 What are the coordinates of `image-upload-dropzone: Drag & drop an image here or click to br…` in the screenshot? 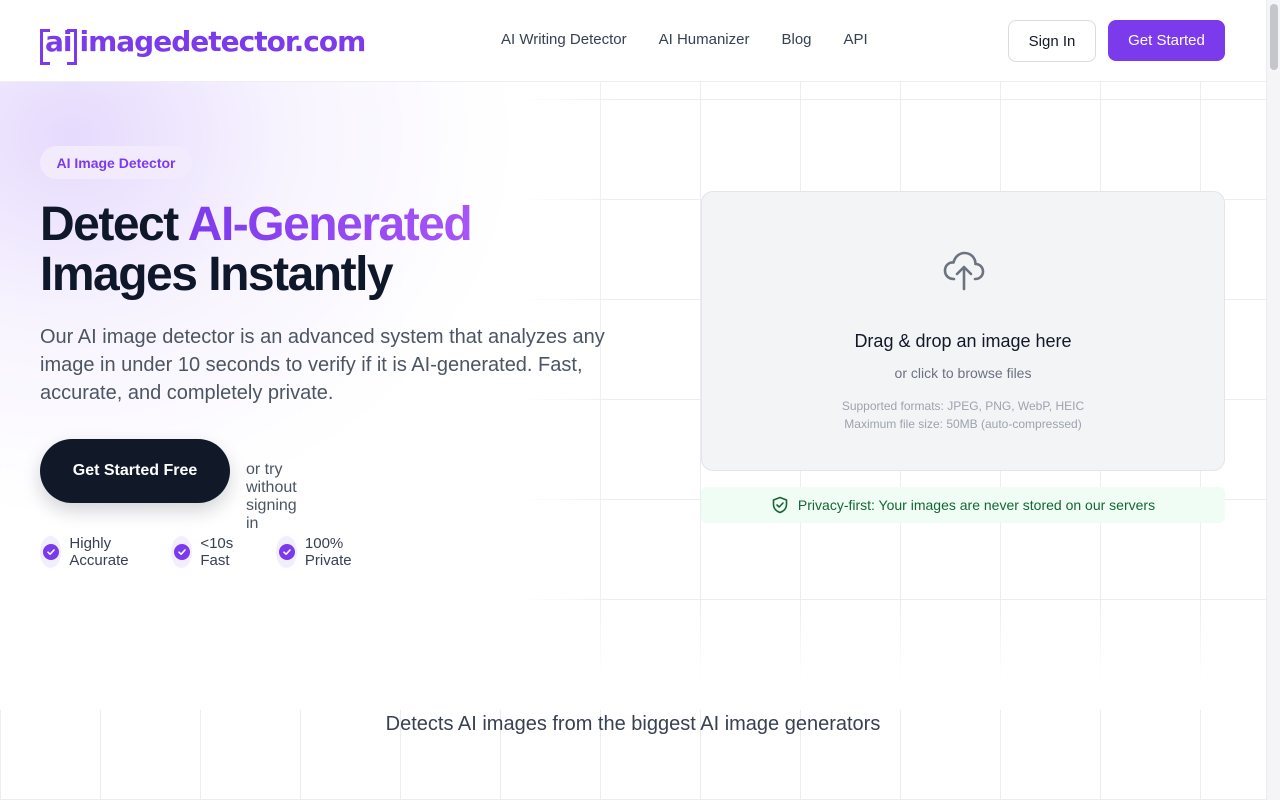 It's located at (963, 331).